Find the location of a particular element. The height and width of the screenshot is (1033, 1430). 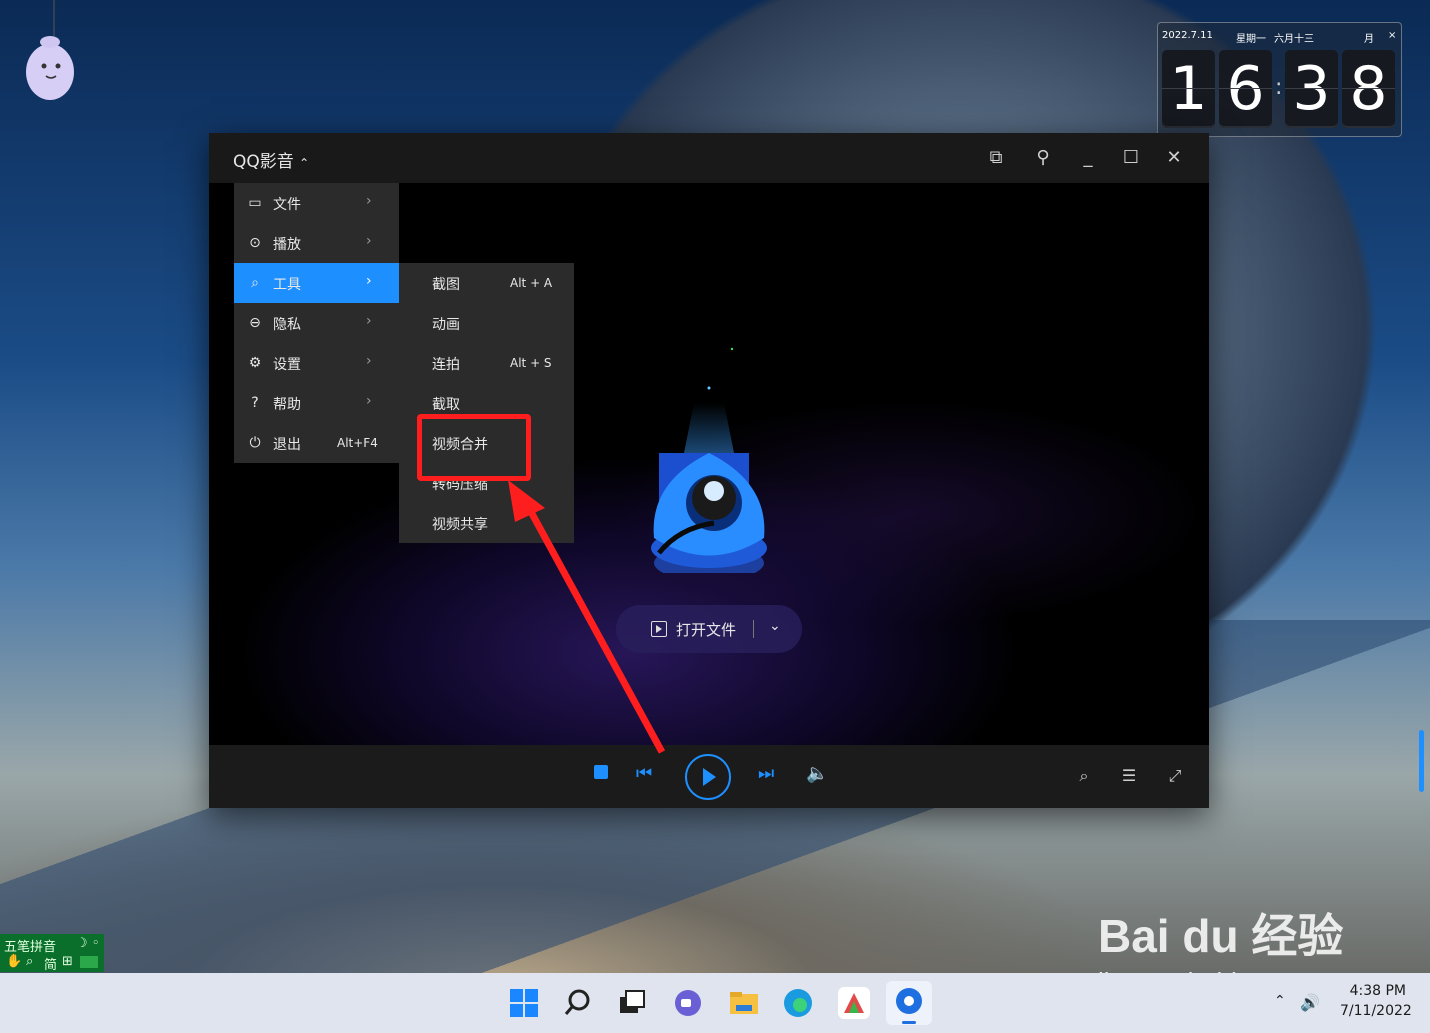

clock-info-bar: 2022.7.11 星期一 六月十三 月 × is located at coordinates (1279, 36).